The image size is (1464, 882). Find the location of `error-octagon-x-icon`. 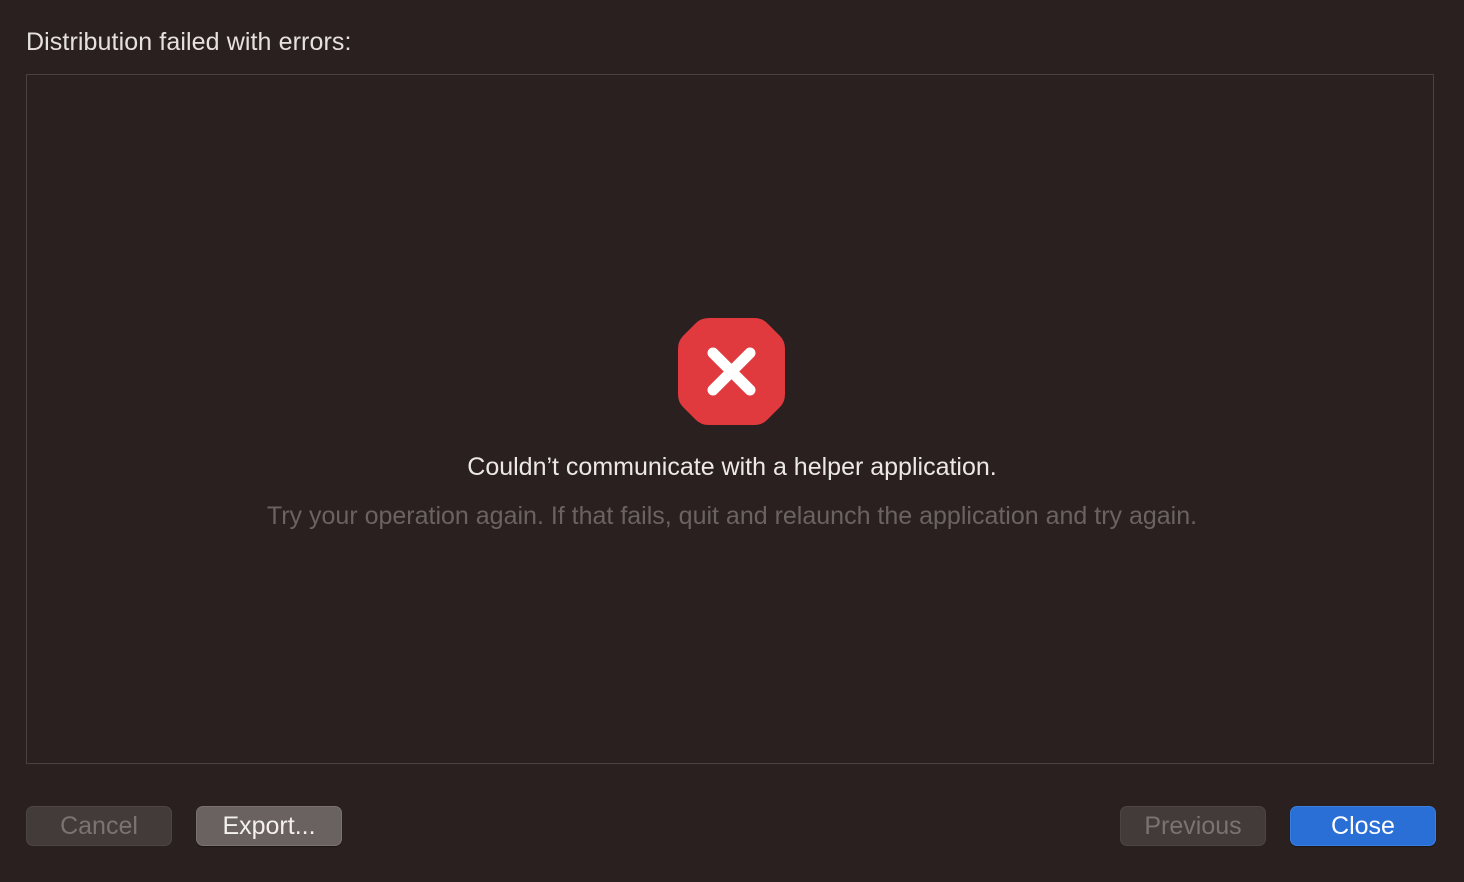

error-octagon-x-icon is located at coordinates (731, 371).